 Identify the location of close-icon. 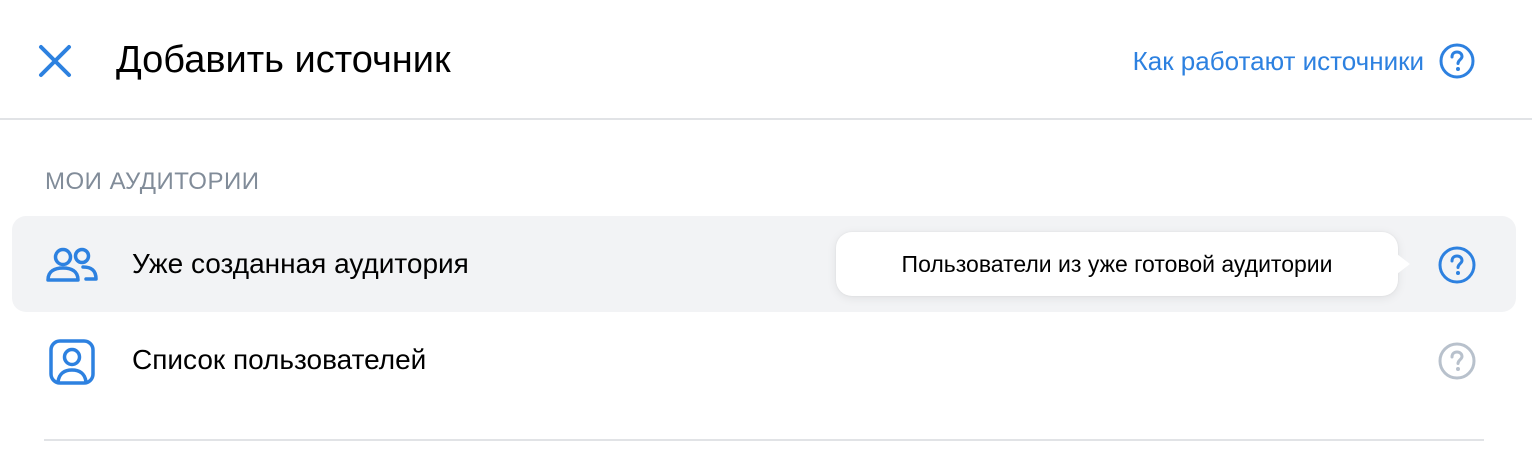
(55, 61).